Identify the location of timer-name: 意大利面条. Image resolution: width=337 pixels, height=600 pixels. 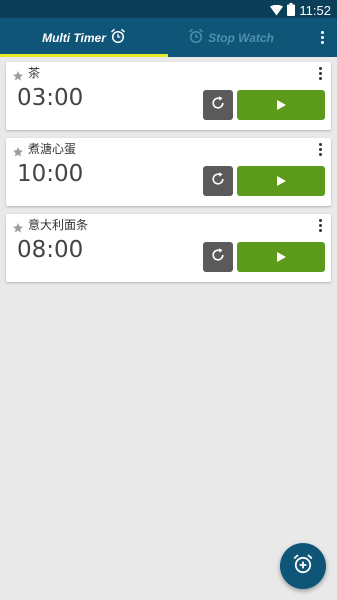
(58, 225).